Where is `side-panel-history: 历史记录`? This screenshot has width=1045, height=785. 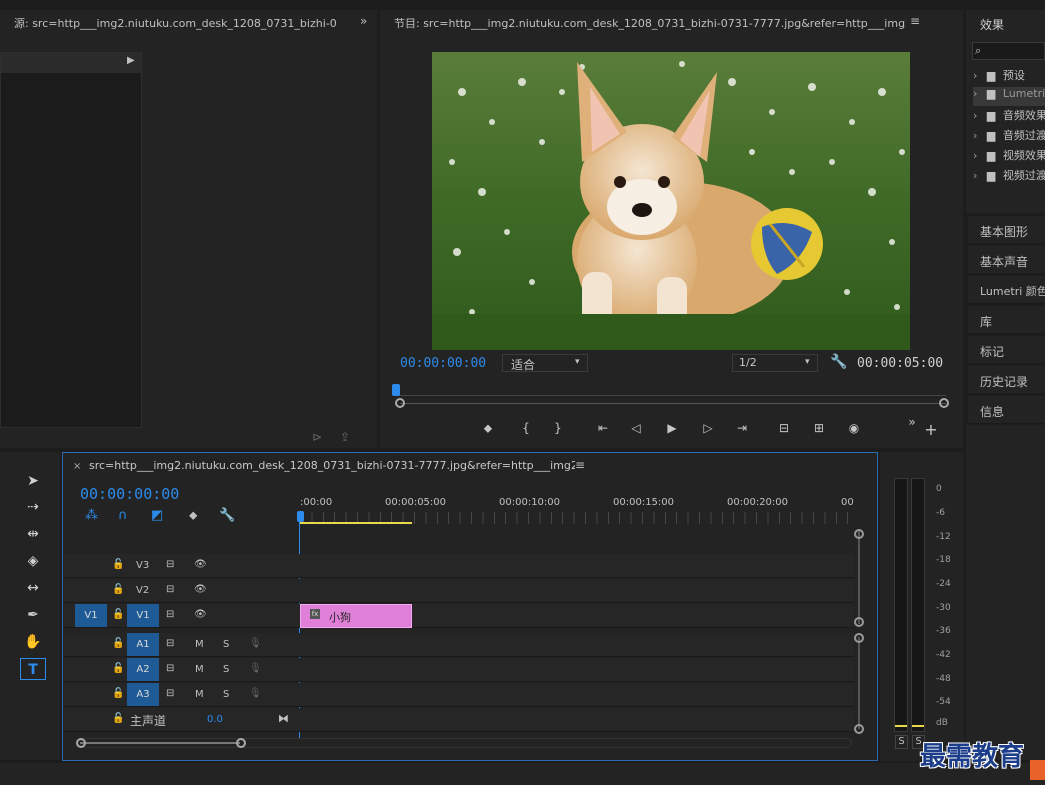
side-panel-history: 历史记录 is located at coordinates (1006, 380).